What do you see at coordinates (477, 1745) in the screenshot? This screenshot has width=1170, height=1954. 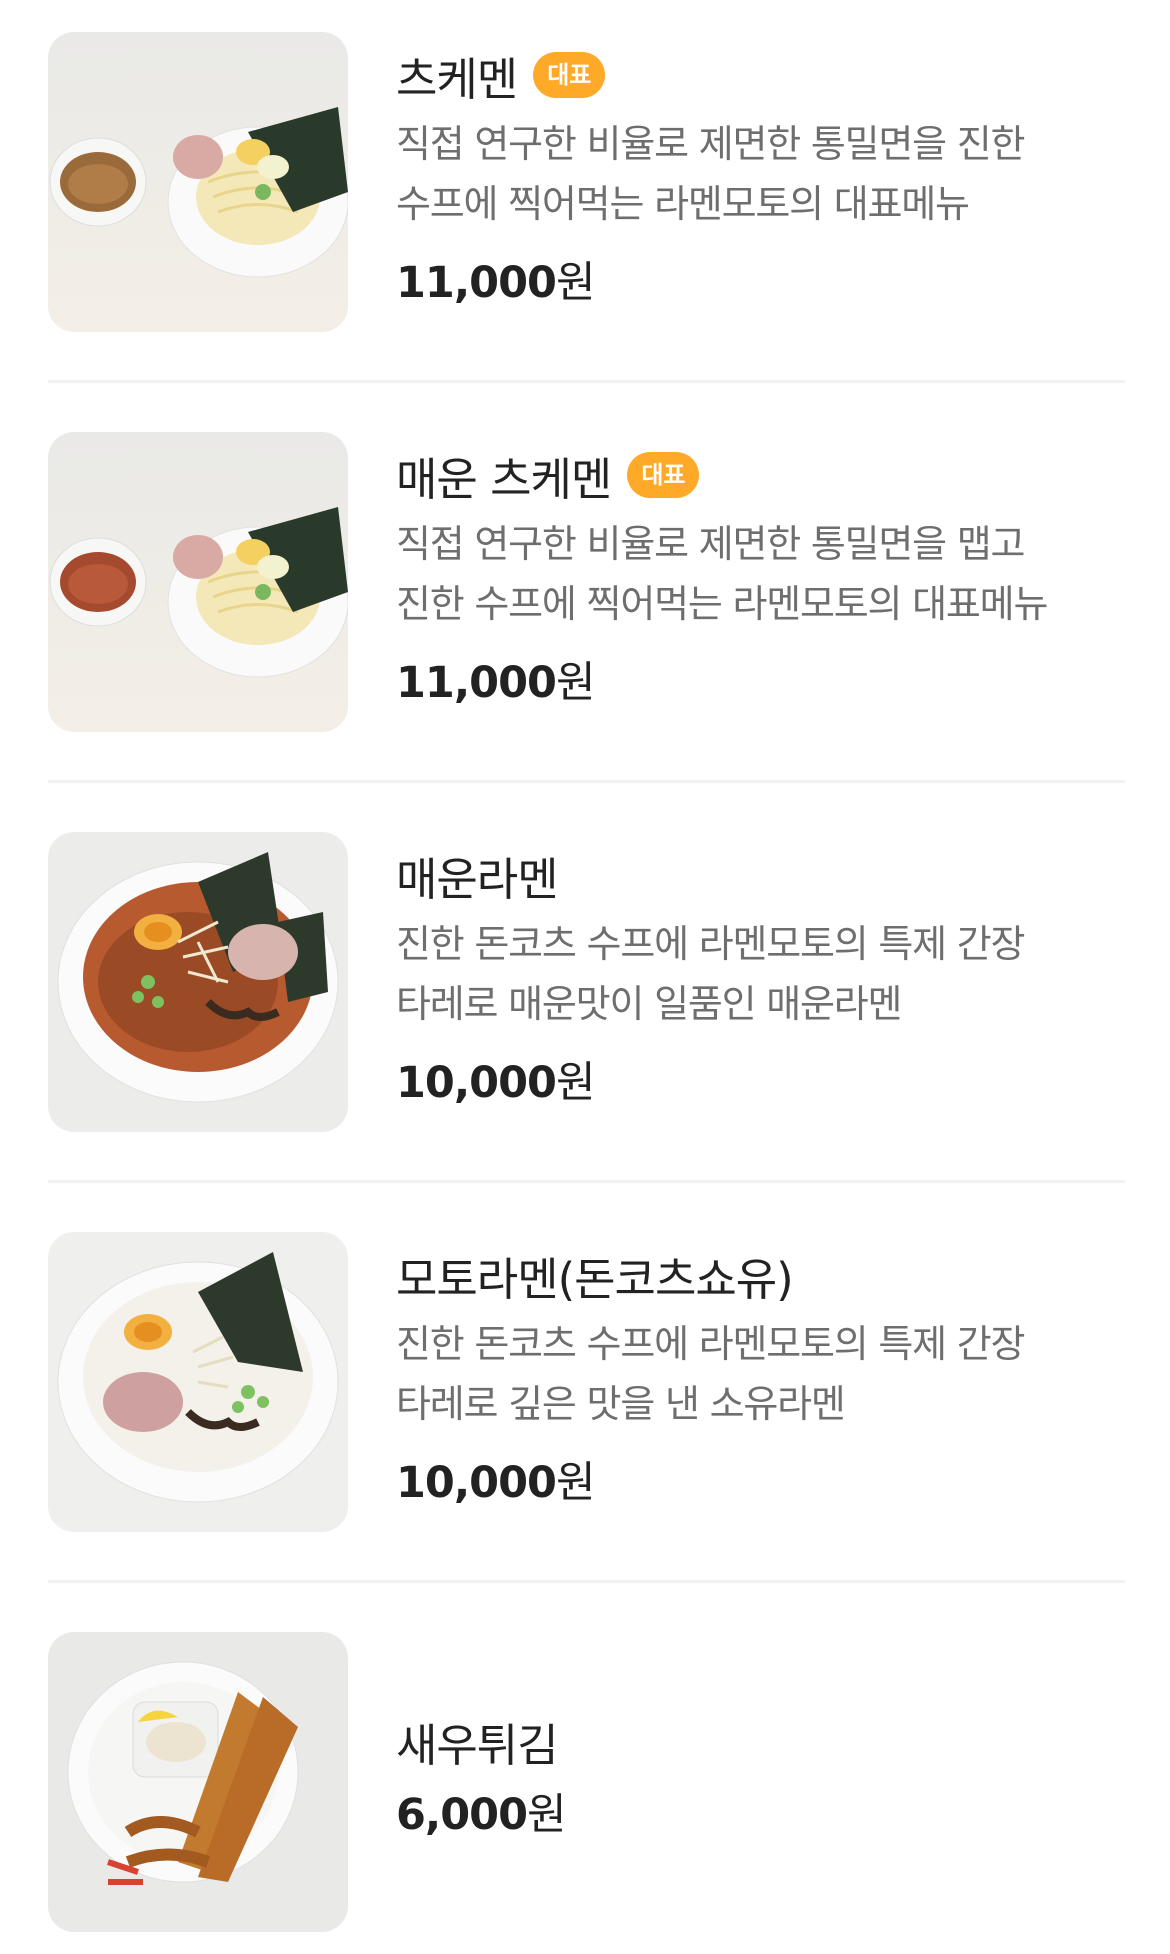 I see `menu-item-name: 새우튀김` at bounding box center [477, 1745].